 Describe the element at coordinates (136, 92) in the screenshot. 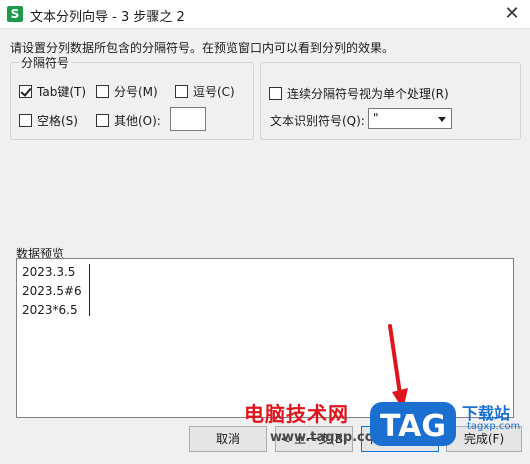

I see `semicolon-checkbox-label: 分号(M)` at that location.